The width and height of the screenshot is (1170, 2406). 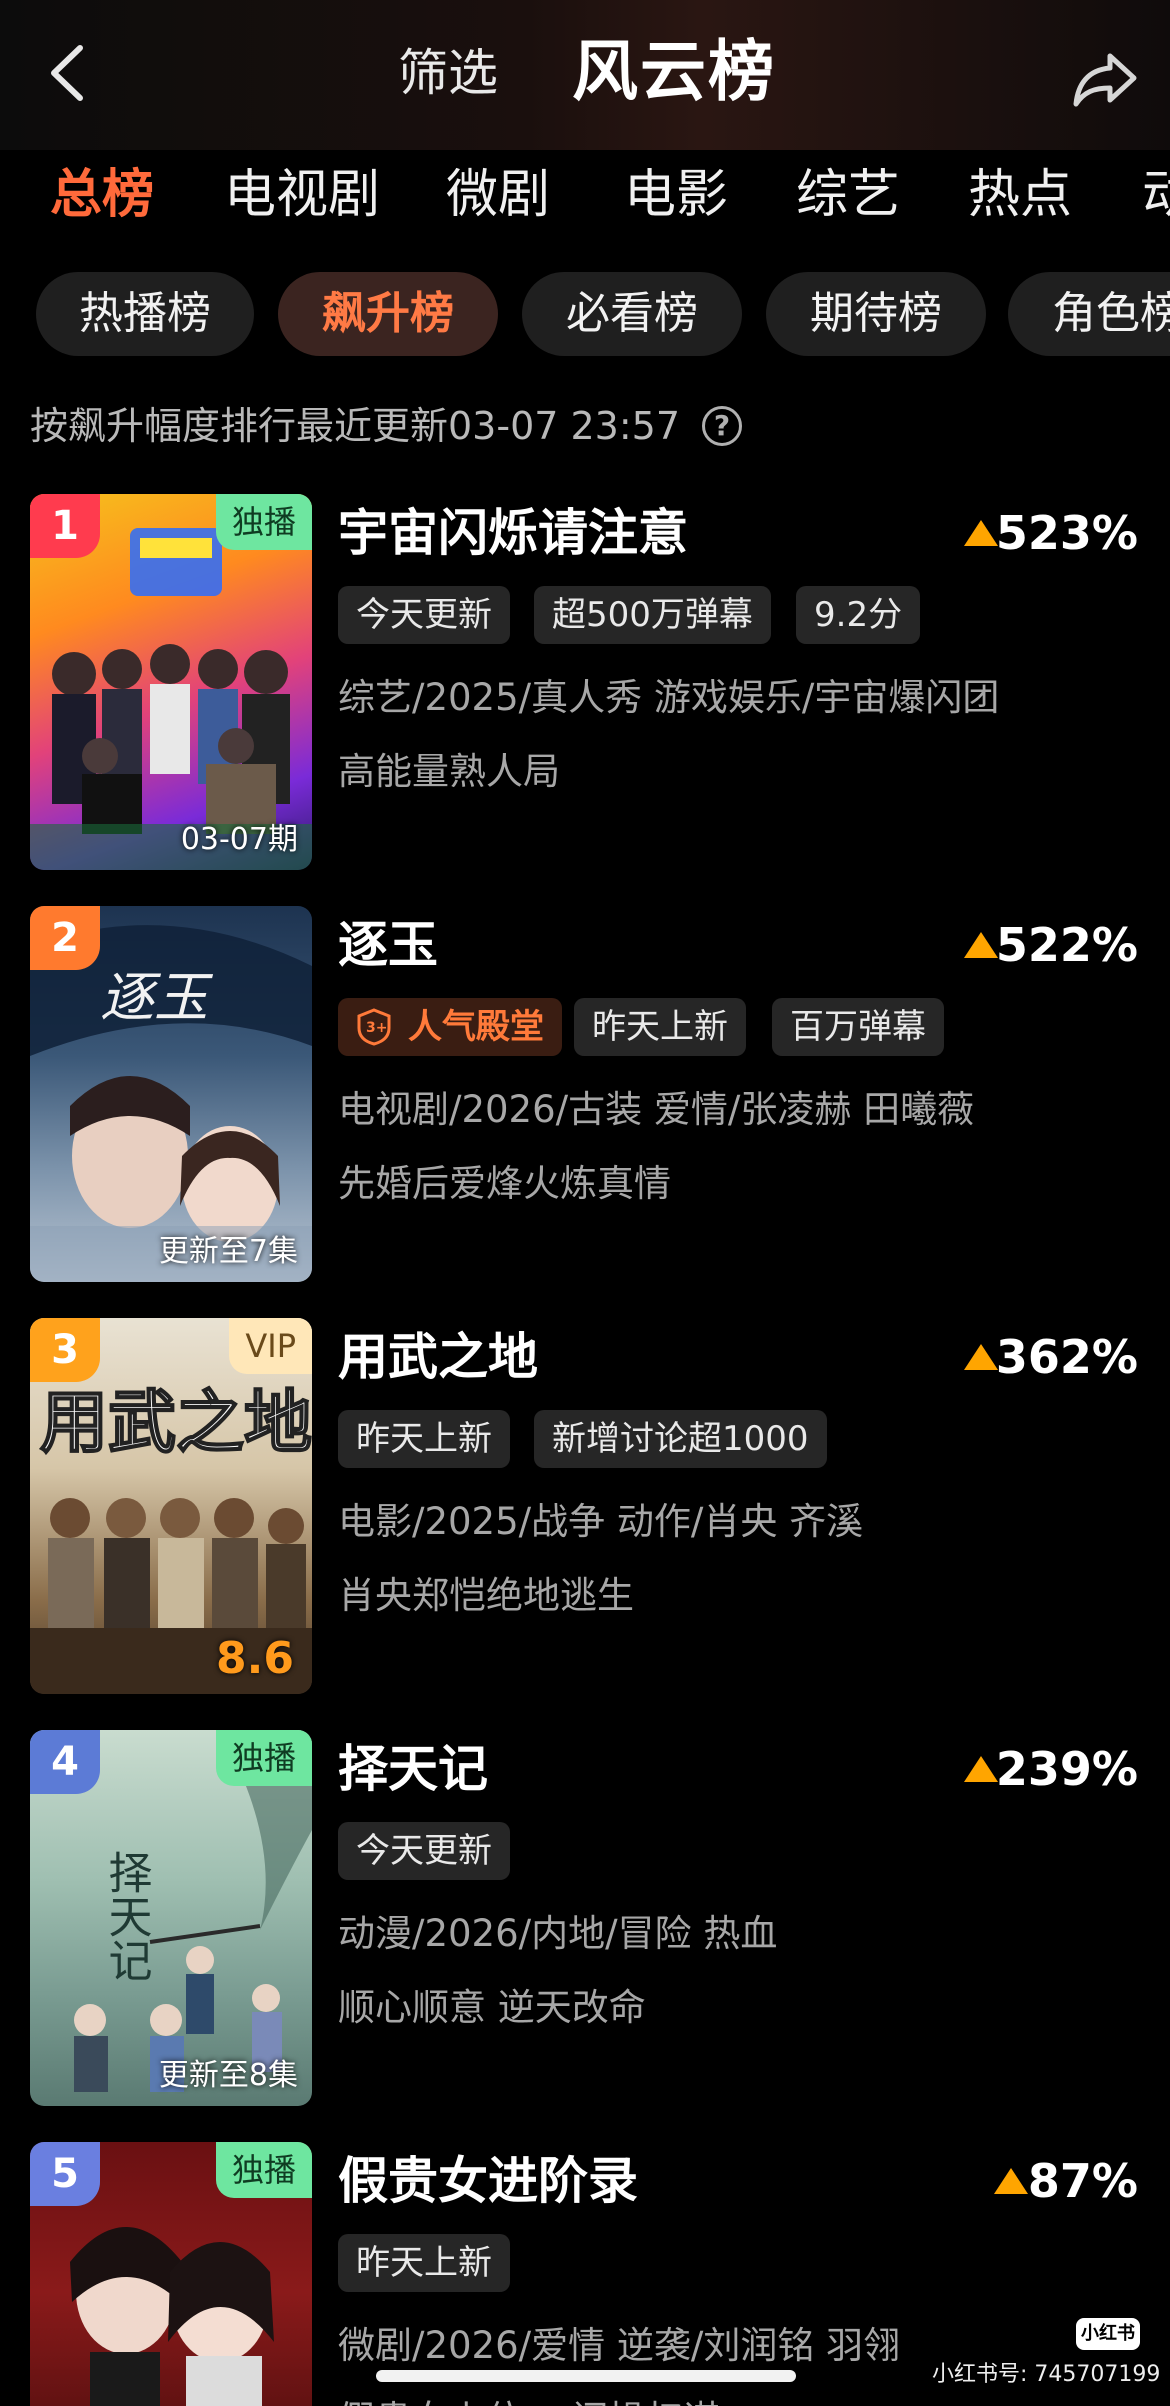 What do you see at coordinates (669, 697) in the screenshot?
I see `item-meta: 综艺/2025/真人秀 游戏娱乐/宇宙爆闪团` at bounding box center [669, 697].